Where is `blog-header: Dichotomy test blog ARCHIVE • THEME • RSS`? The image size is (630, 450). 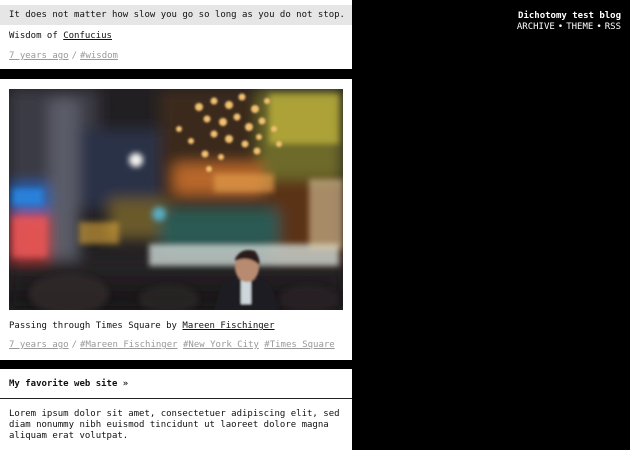
blog-header: Dichotomy test blog ARCHIVE • THEME • RSS is located at coordinates (569, 22).